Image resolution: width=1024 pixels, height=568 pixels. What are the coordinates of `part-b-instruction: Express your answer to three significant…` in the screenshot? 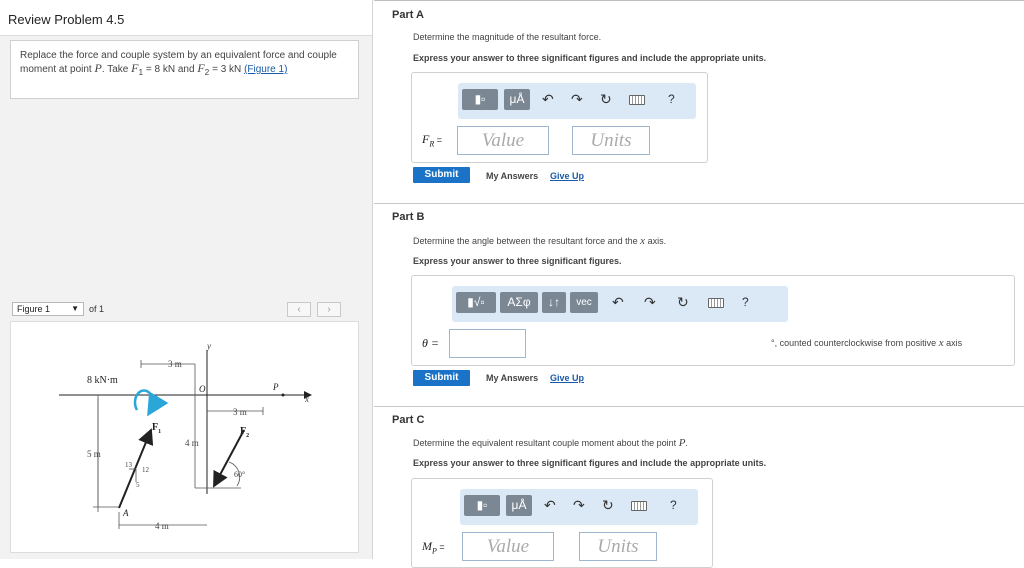 It's located at (517, 261).